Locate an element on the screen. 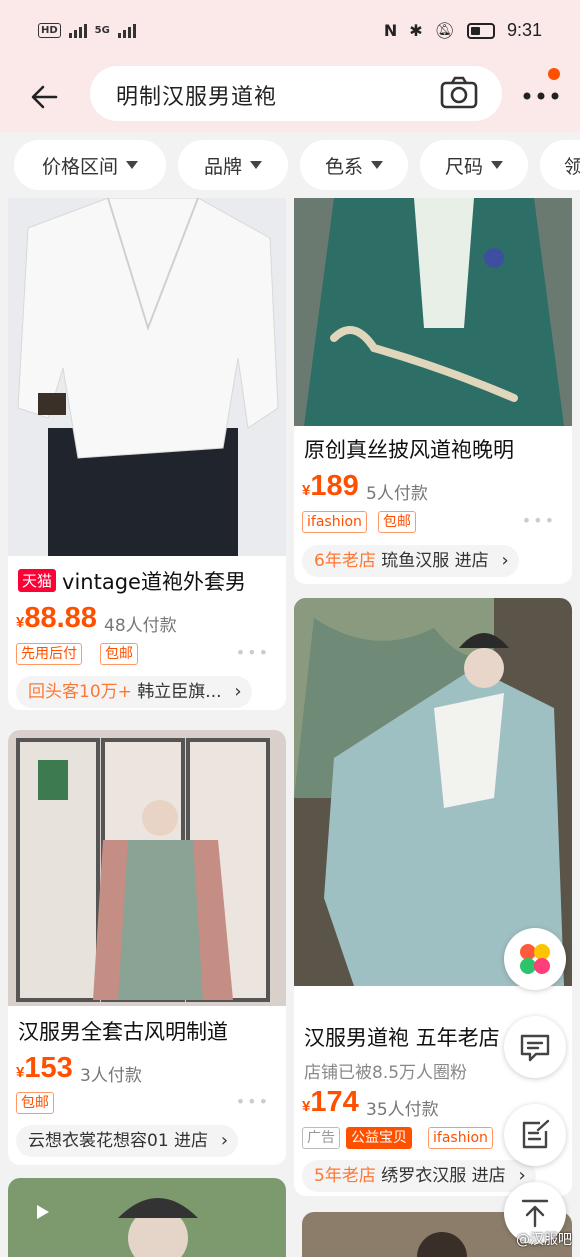 The image size is (580, 1257). filter-size: 尺码 is located at coordinates (474, 165).